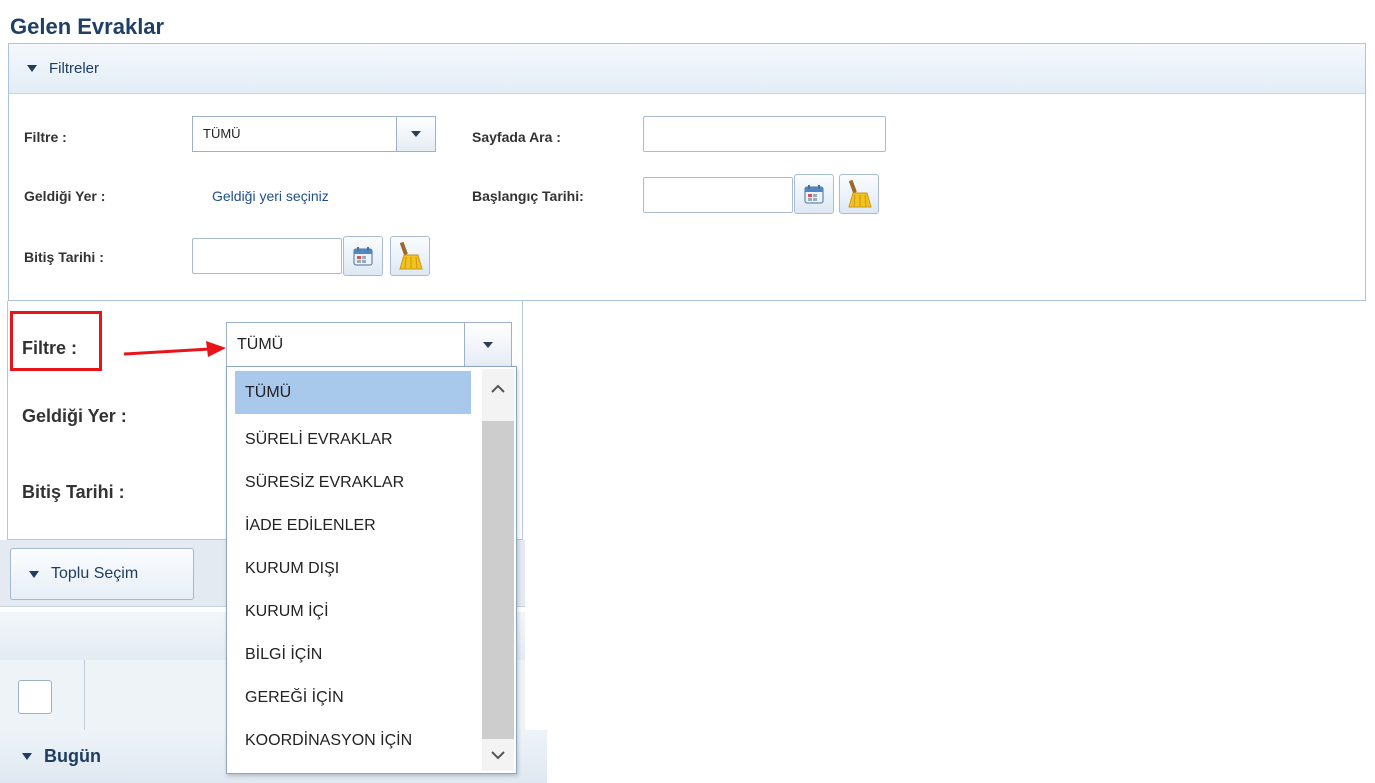 This screenshot has width=1375, height=783. Describe the element at coordinates (369, 345) in the screenshot. I see `zoom-filtre-select: TÜMÜ` at that location.